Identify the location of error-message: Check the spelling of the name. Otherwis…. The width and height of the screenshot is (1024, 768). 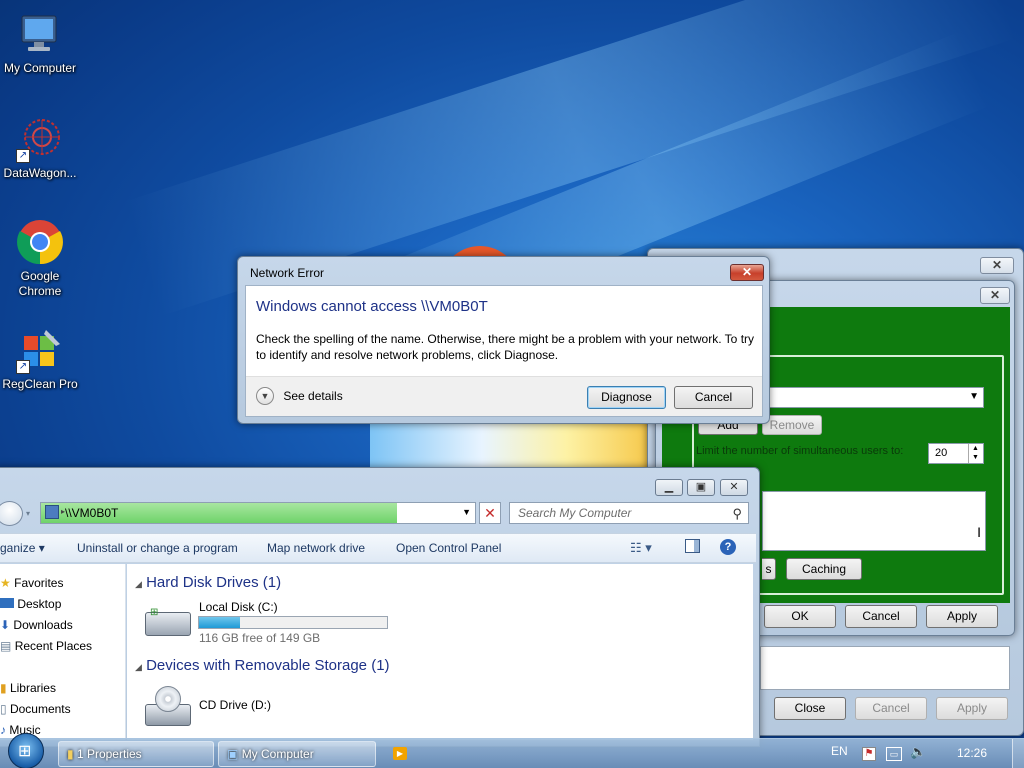
(505, 347).